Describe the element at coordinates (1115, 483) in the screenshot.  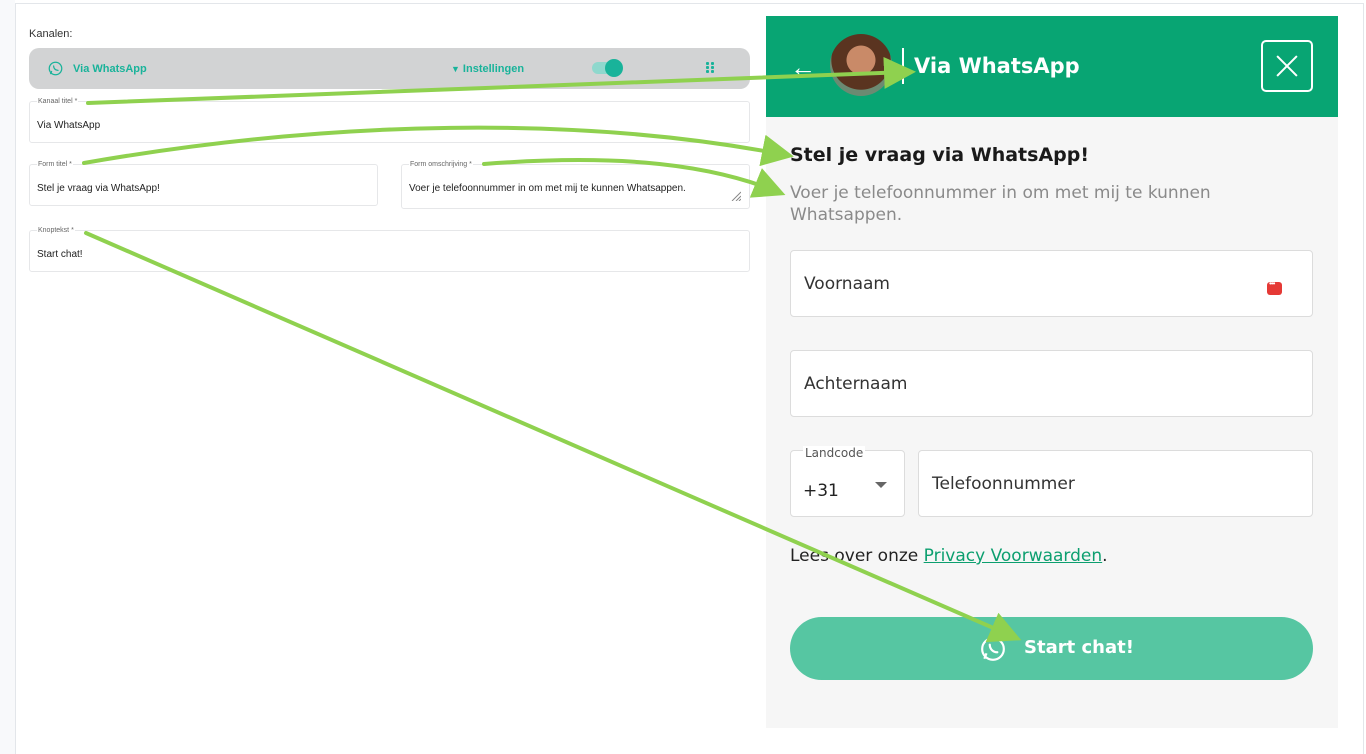
I see `phone-input: Telefoonnummer` at that location.